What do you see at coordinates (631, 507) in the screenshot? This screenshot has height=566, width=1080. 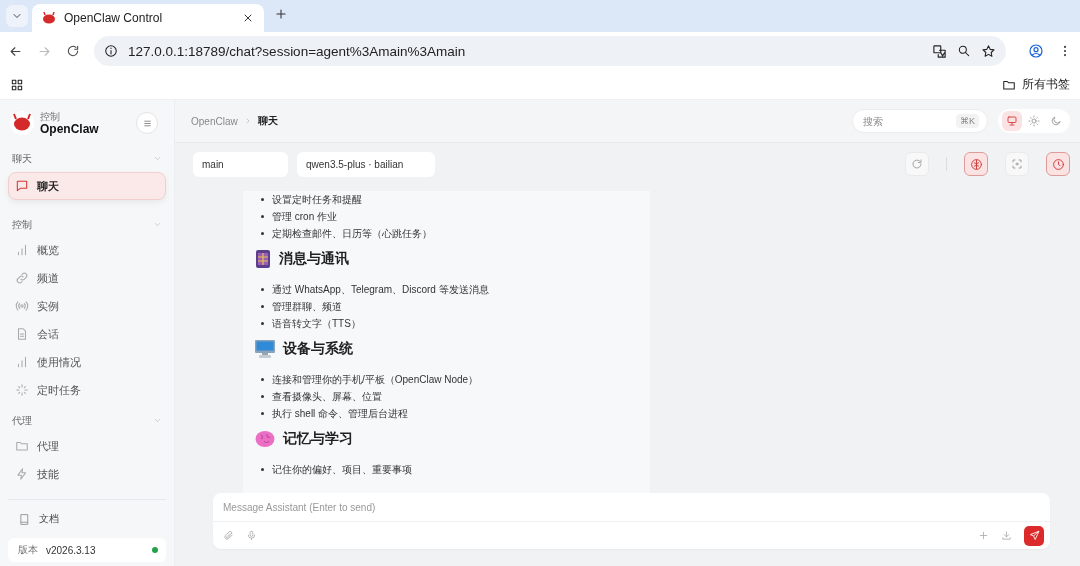 I see `message-input: Message Assistant (Enter to send)` at bounding box center [631, 507].